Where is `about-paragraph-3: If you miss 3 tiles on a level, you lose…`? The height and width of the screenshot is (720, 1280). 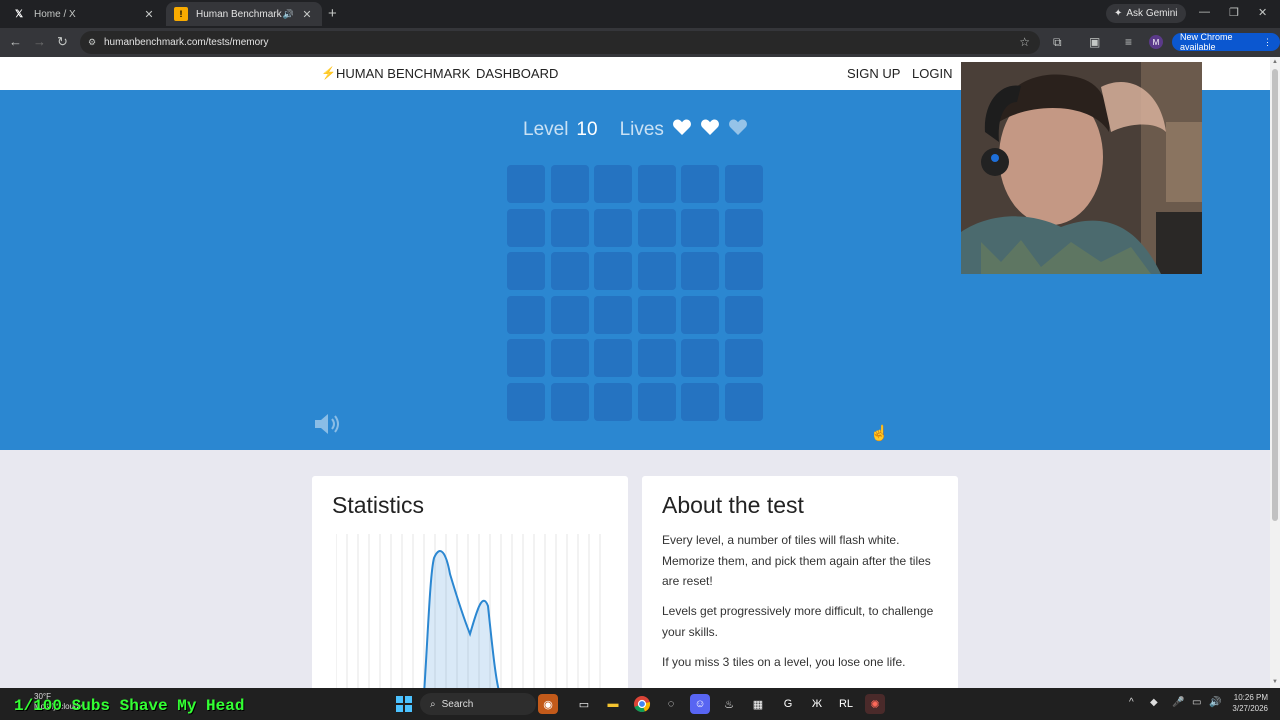
about-paragraph-3: If you miss 3 tiles on a level, you lose… is located at coordinates (784, 662).